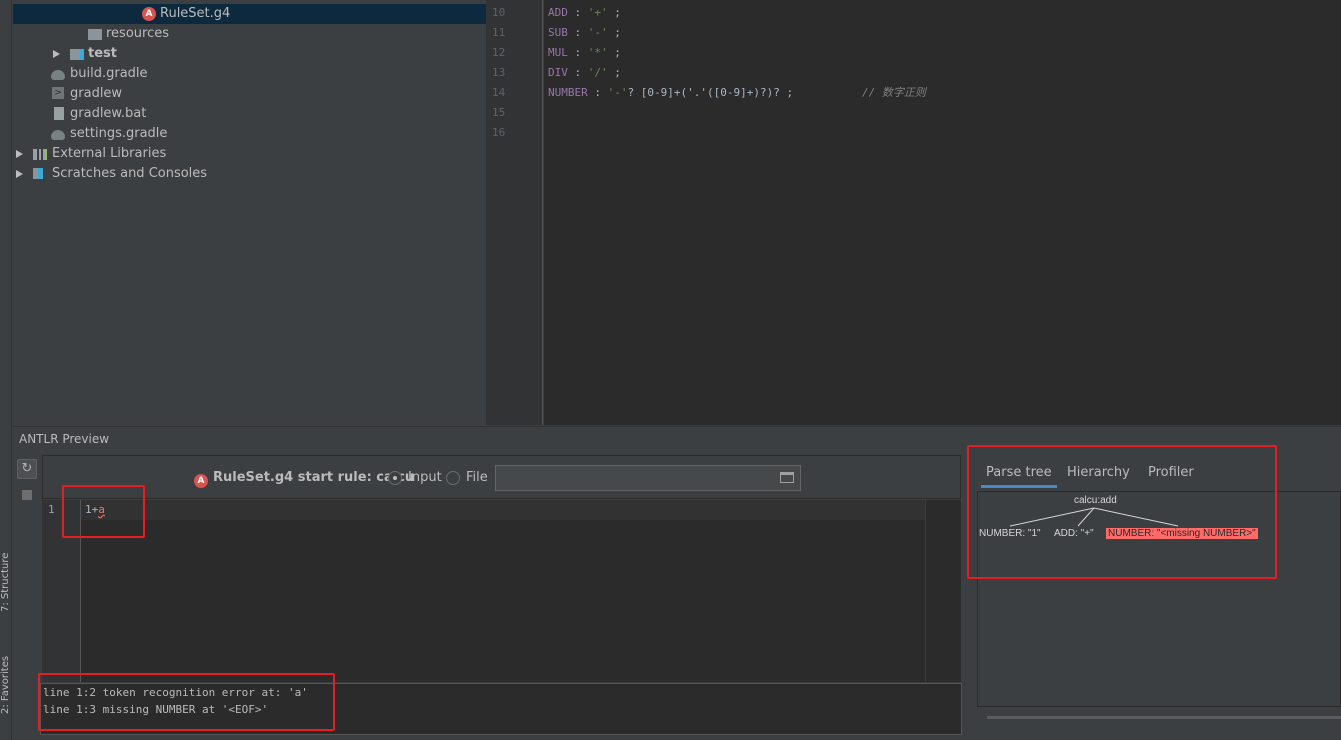 This screenshot has height=740, width=1341. What do you see at coordinates (109, 153) in the screenshot?
I see `tree-item-label: External Libraries` at bounding box center [109, 153].